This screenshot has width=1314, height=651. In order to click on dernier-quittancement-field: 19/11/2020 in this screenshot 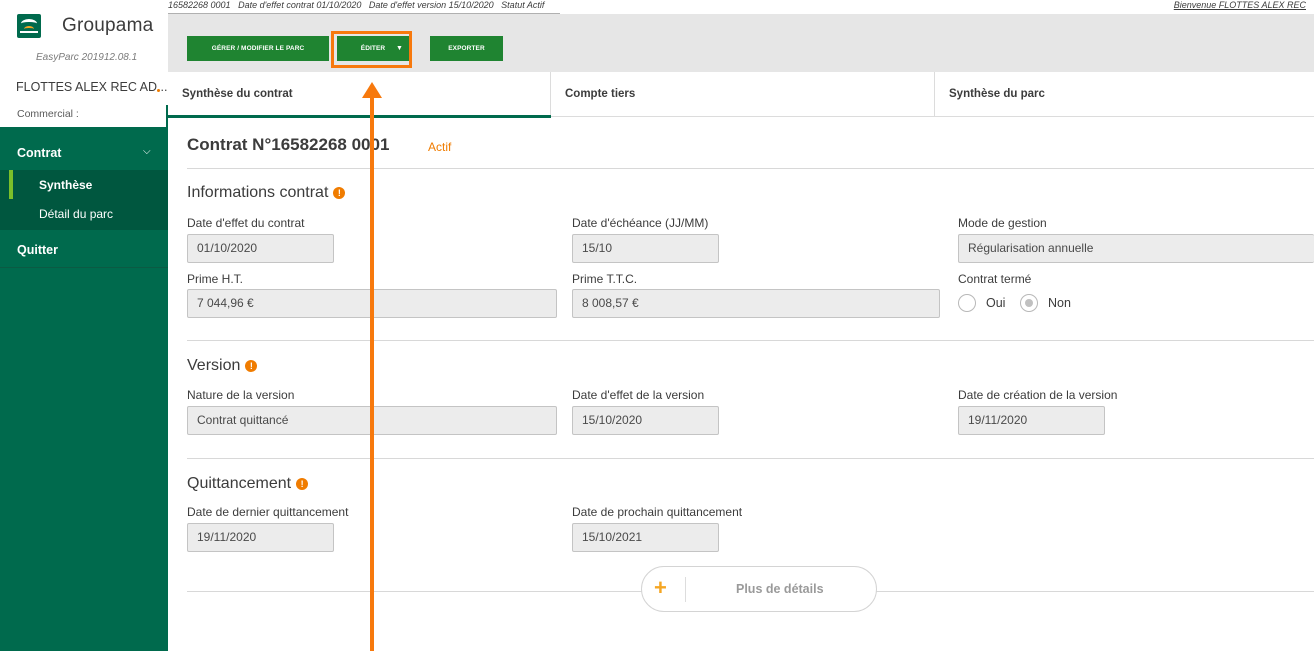, I will do `click(260, 537)`.